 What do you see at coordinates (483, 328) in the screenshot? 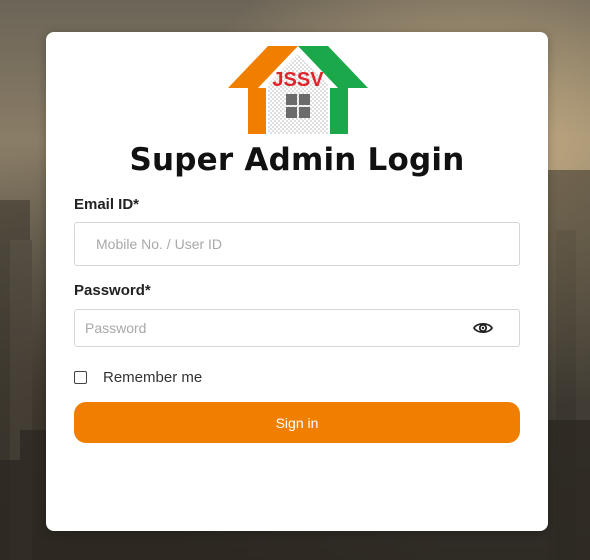
I see `eye-icon` at bounding box center [483, 328].